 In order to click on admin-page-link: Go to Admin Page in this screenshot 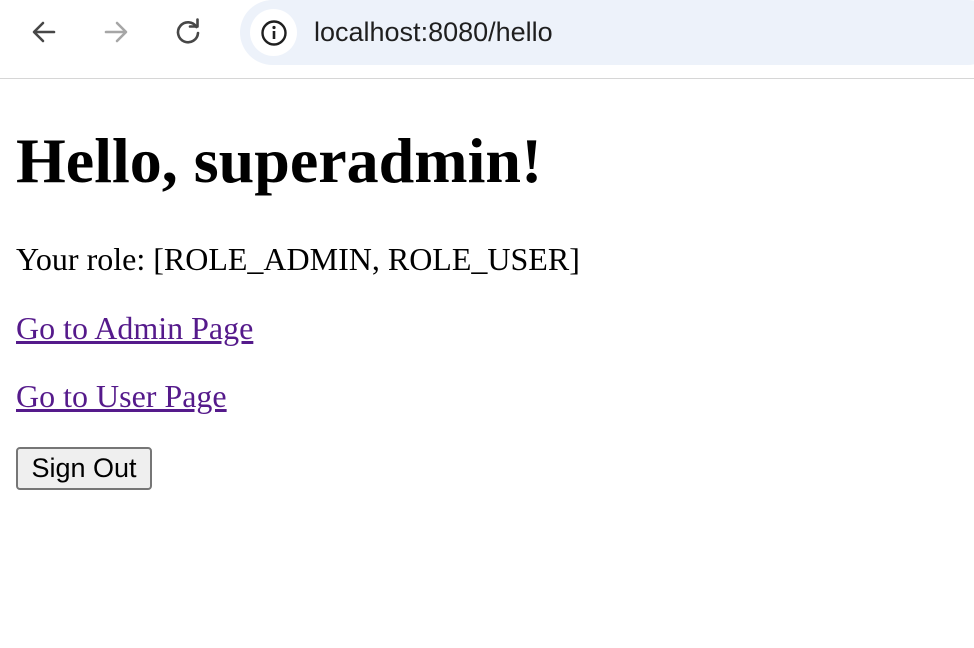, I will do `click(134, 328)`.